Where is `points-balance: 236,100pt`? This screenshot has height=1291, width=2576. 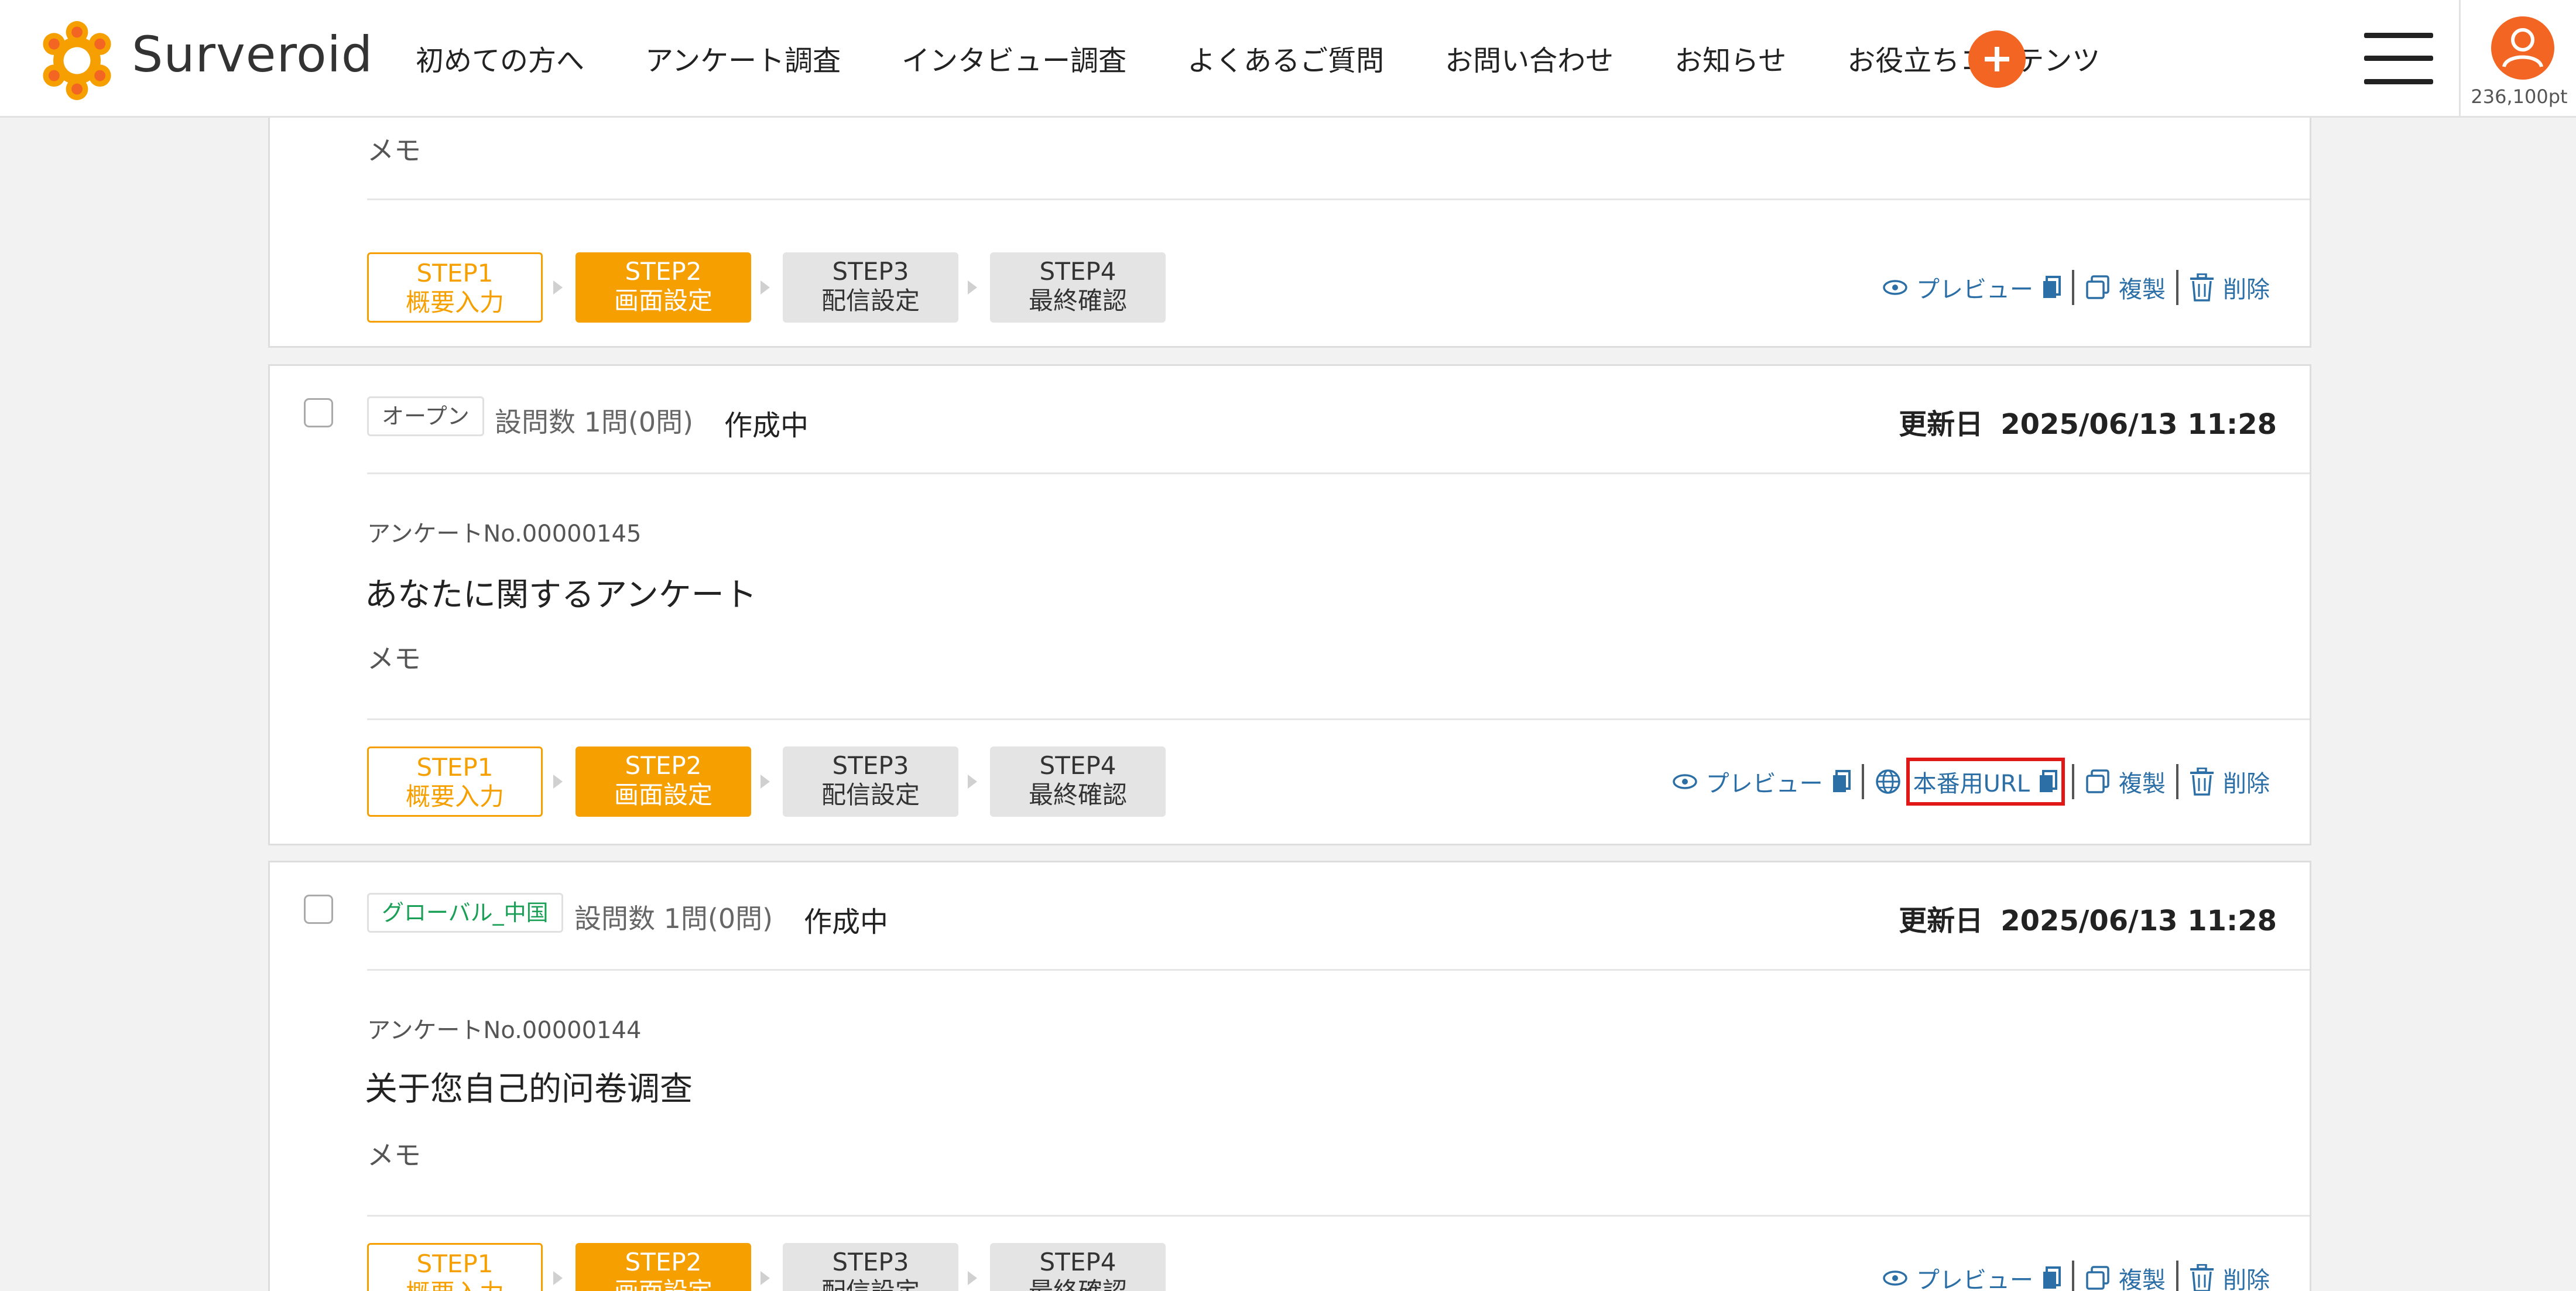
points-balance: 236,100pt is located at coordinates (2519, 97).